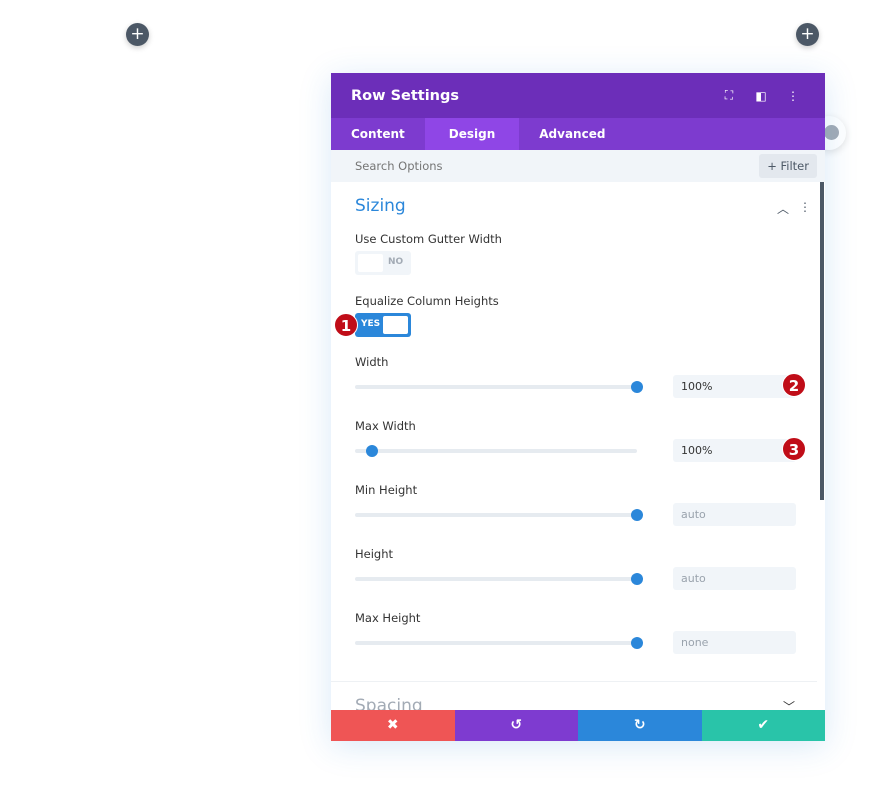 This screenshot has width=880, height=785. I want to click on redo-button: ↻, so click(640, 725).